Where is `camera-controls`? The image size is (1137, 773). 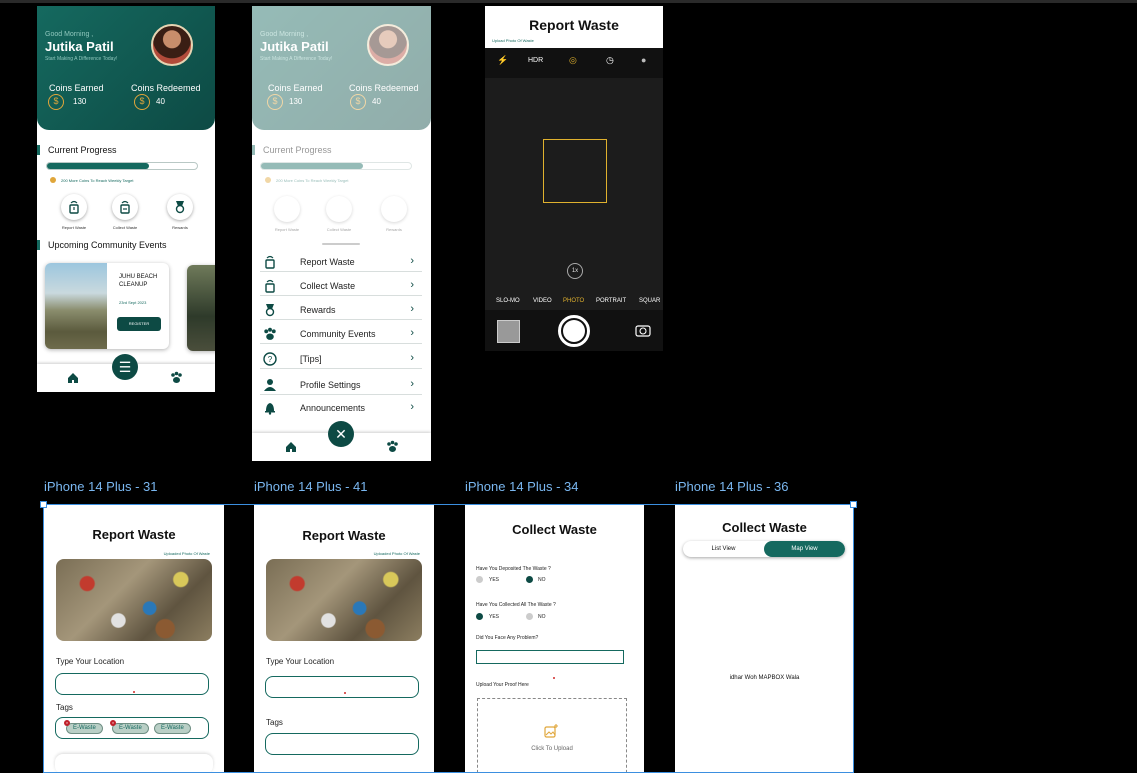 camera-controls is located at coordinates (574, 330).